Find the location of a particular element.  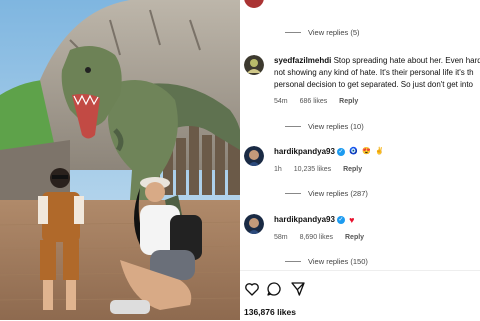

comment-likes: 8,690 likes is located at coordinates (316, 237).